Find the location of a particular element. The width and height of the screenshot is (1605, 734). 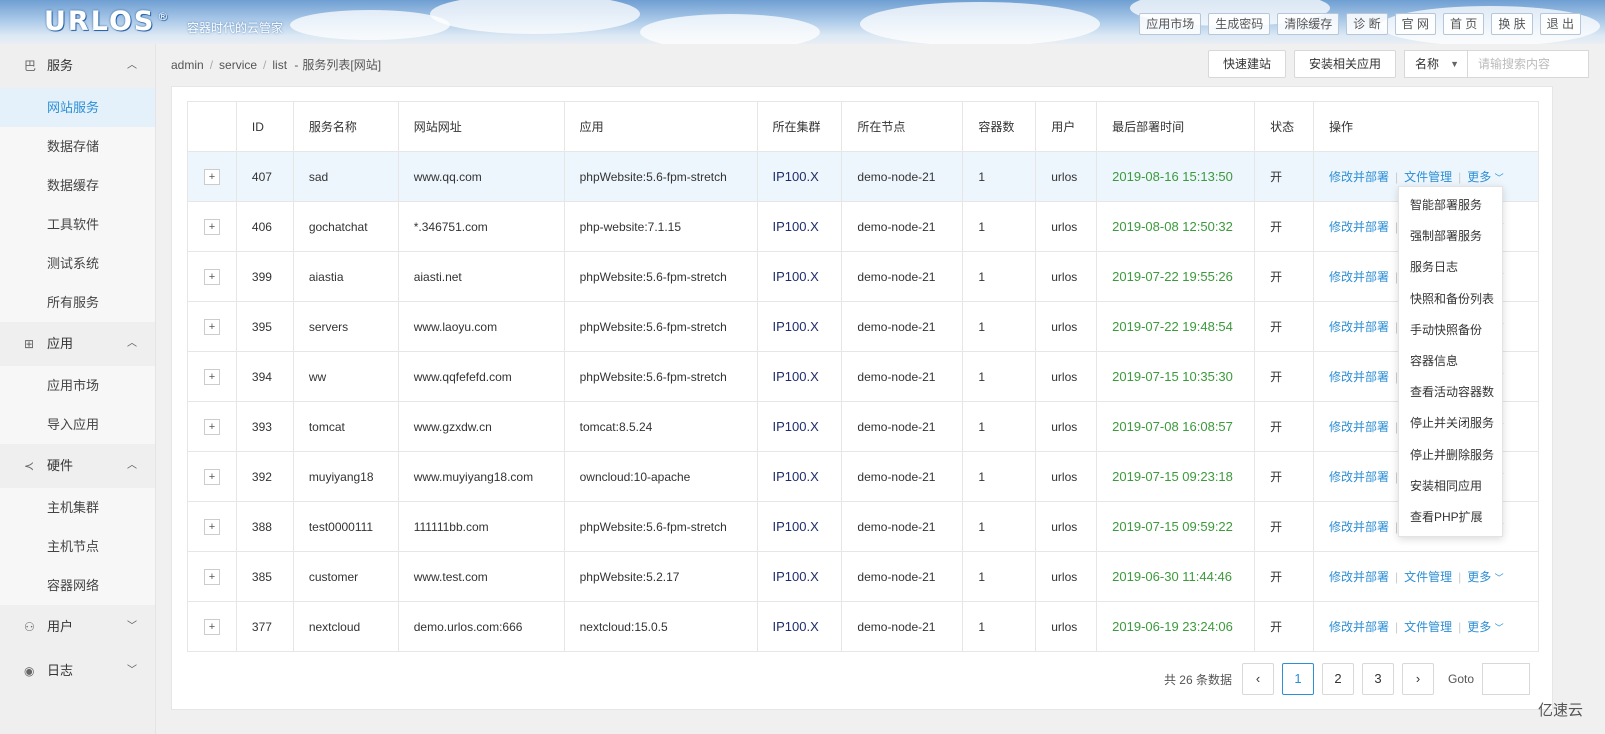

sidebar-group-users: ⚇ 用户 ﹀ is located at coordinates (77, 627).